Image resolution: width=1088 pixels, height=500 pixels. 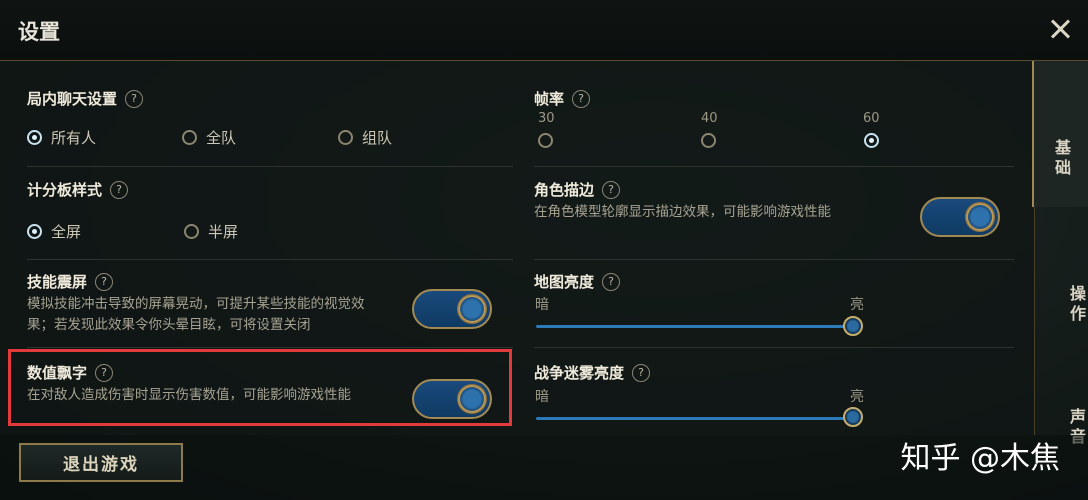 I want to click on exit-game-button: 退出游戏, so click(x=101, y=462).